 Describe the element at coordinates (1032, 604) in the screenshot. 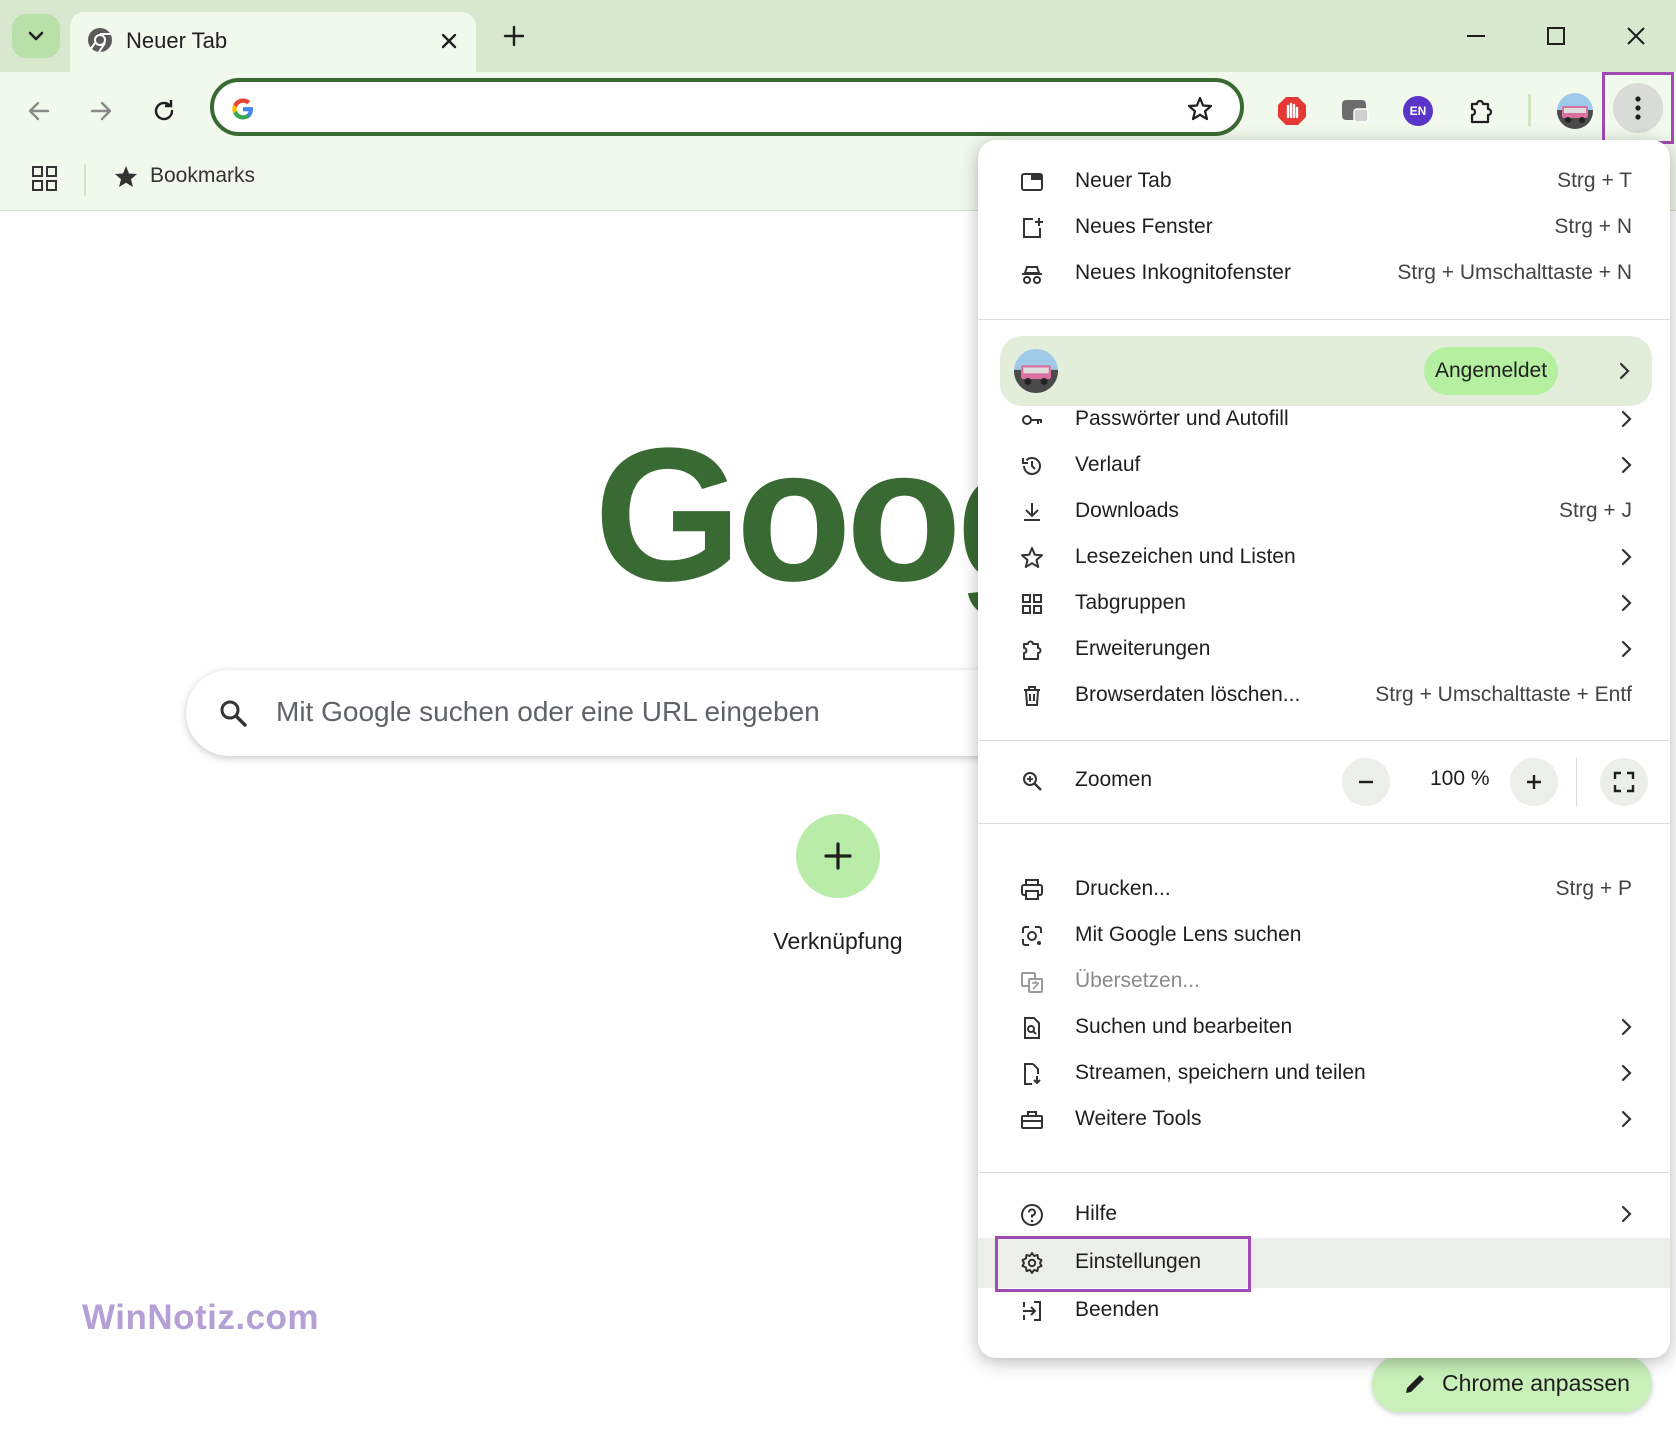

I see `tab-groups-icon` at that location.